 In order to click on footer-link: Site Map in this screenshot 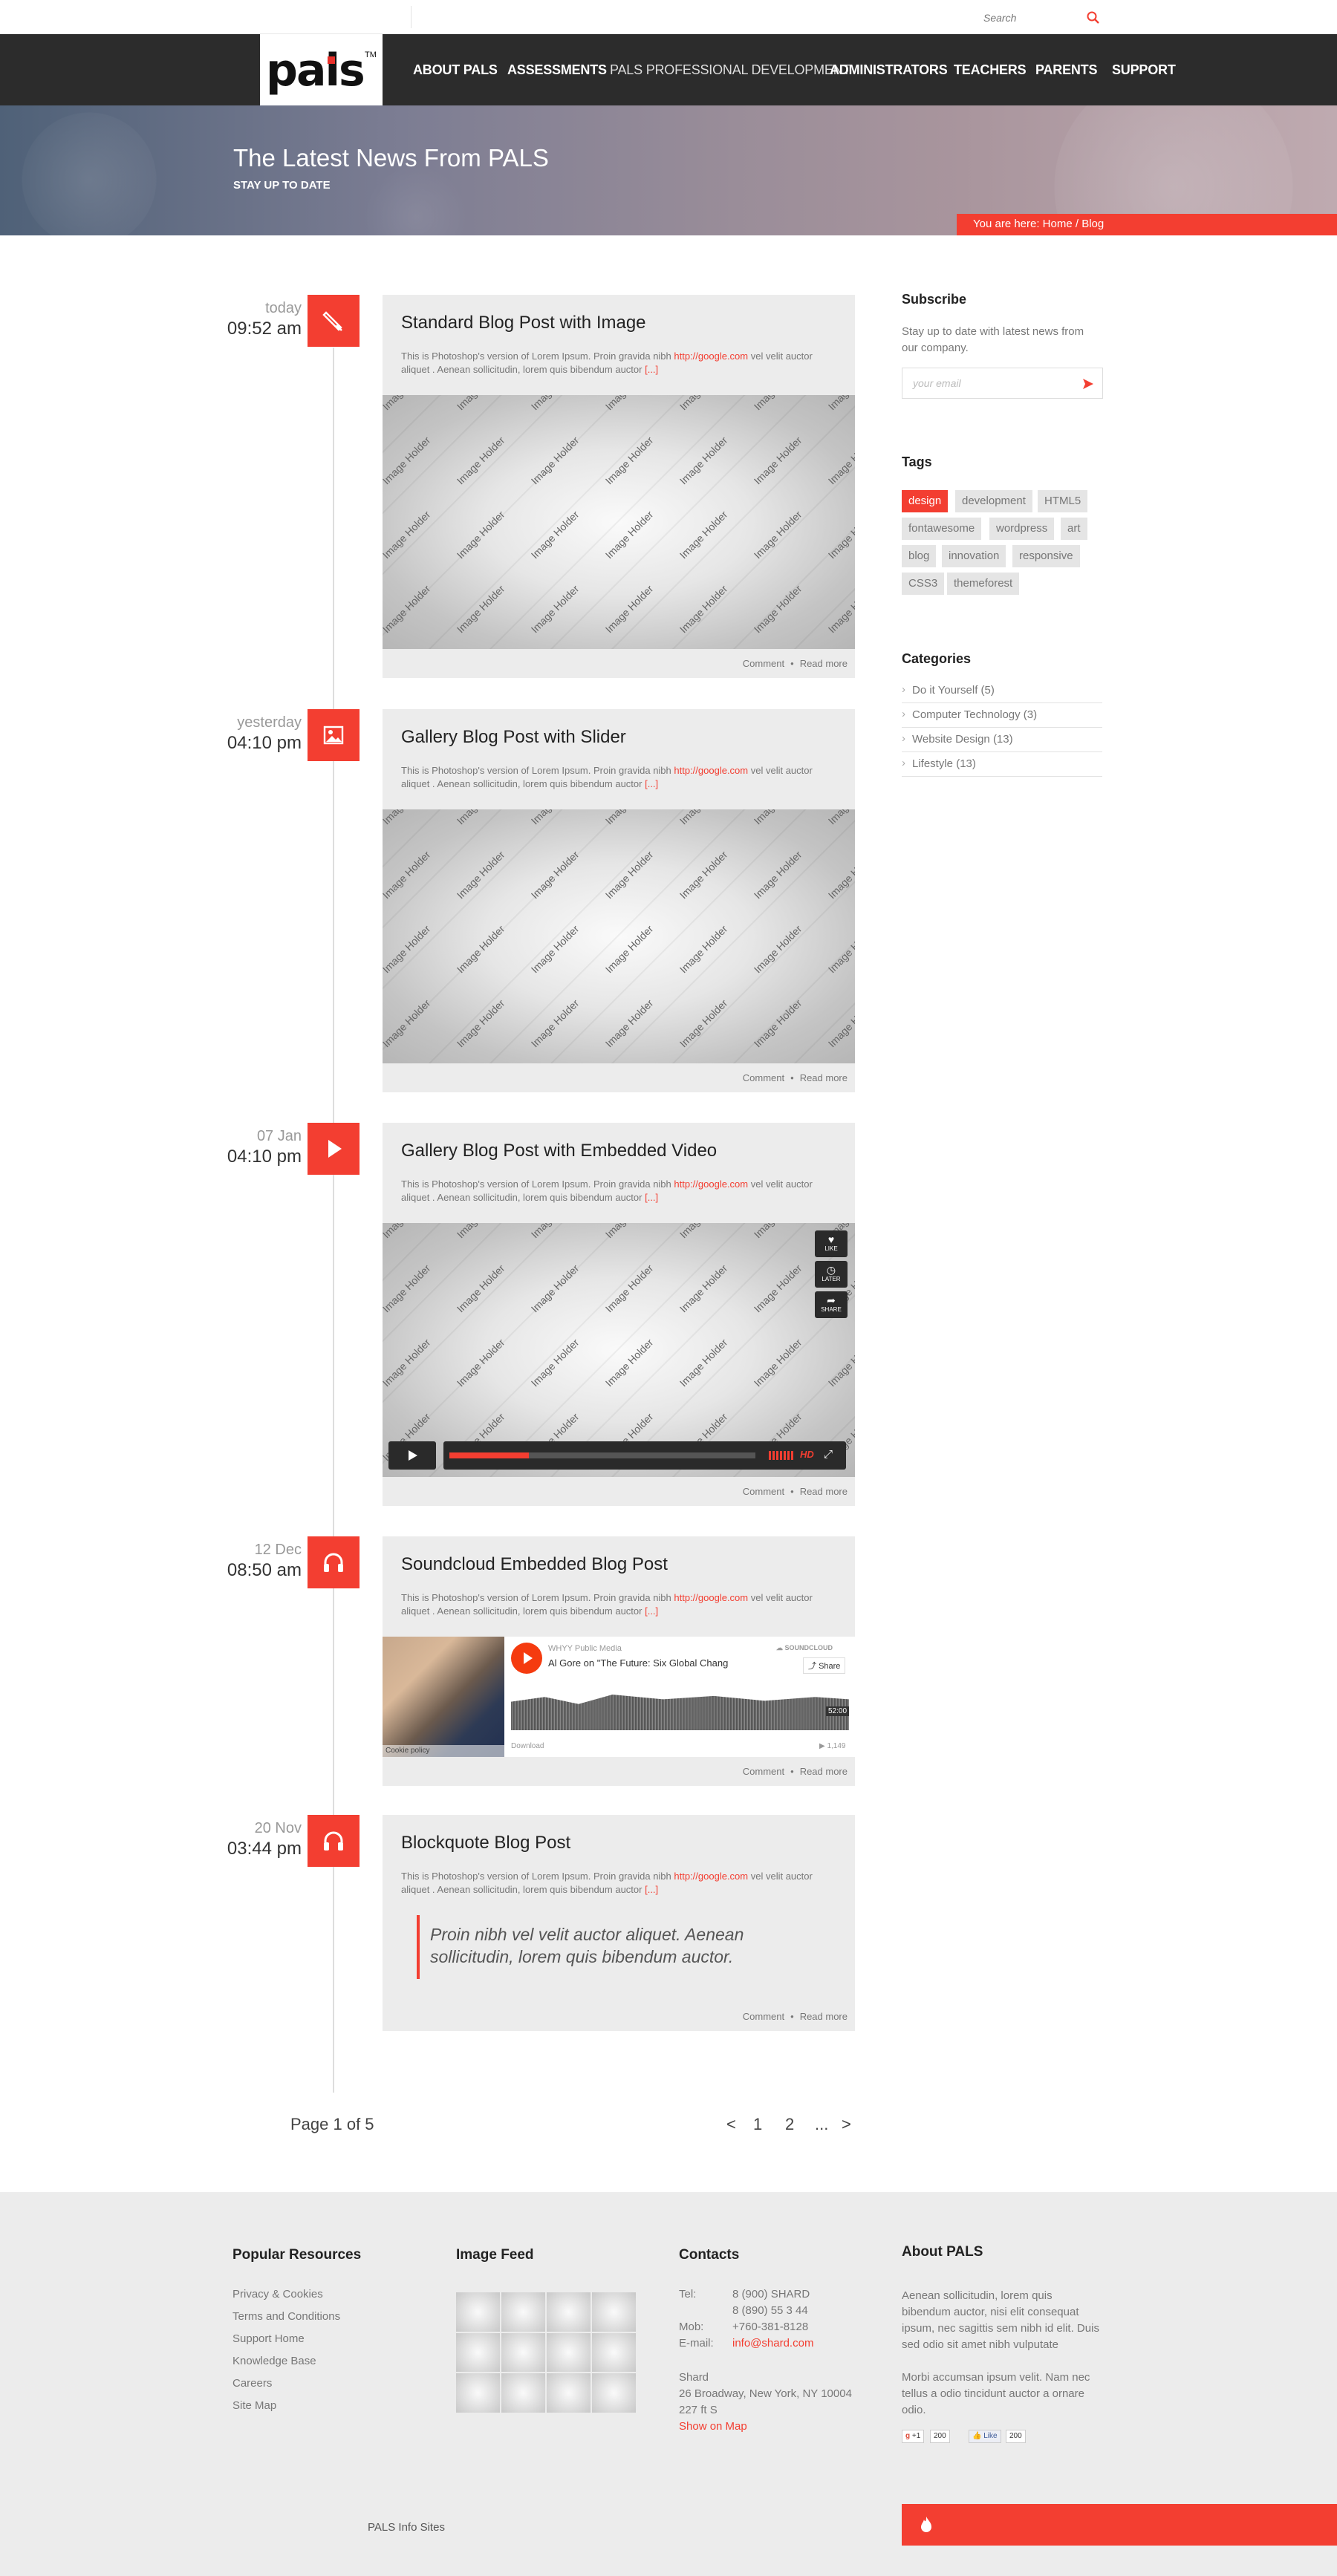, I will do `click(254, 2405)`.